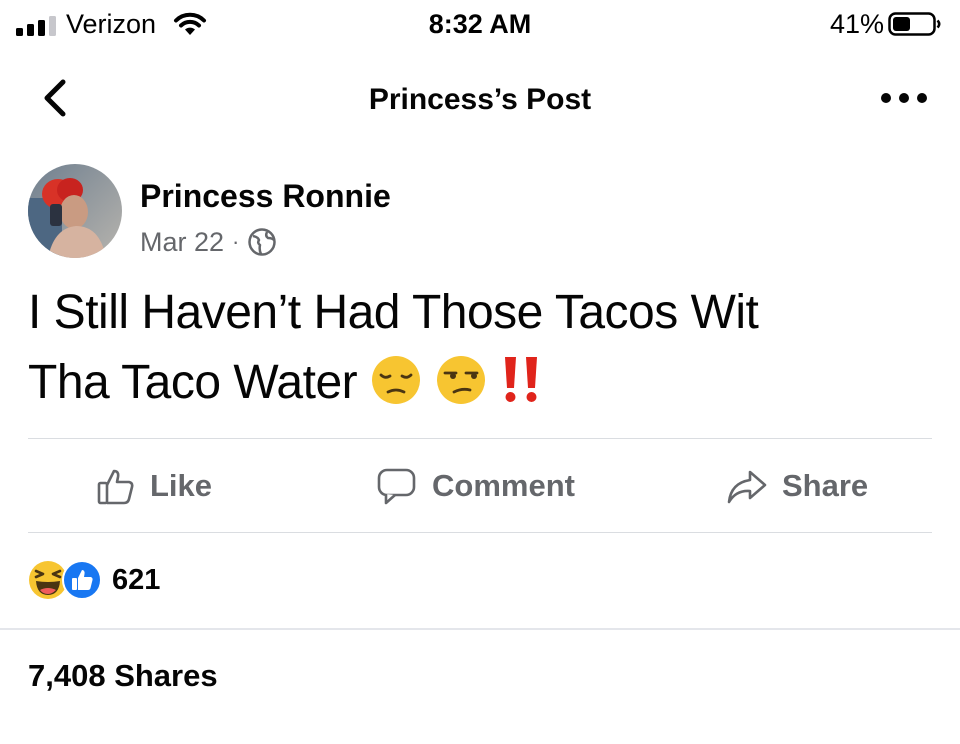 The height and width of the screenshot is (744, 960). Describe the element at coordinates (904, 98) in the screenshot. I see `more-dots-icon` at that location.